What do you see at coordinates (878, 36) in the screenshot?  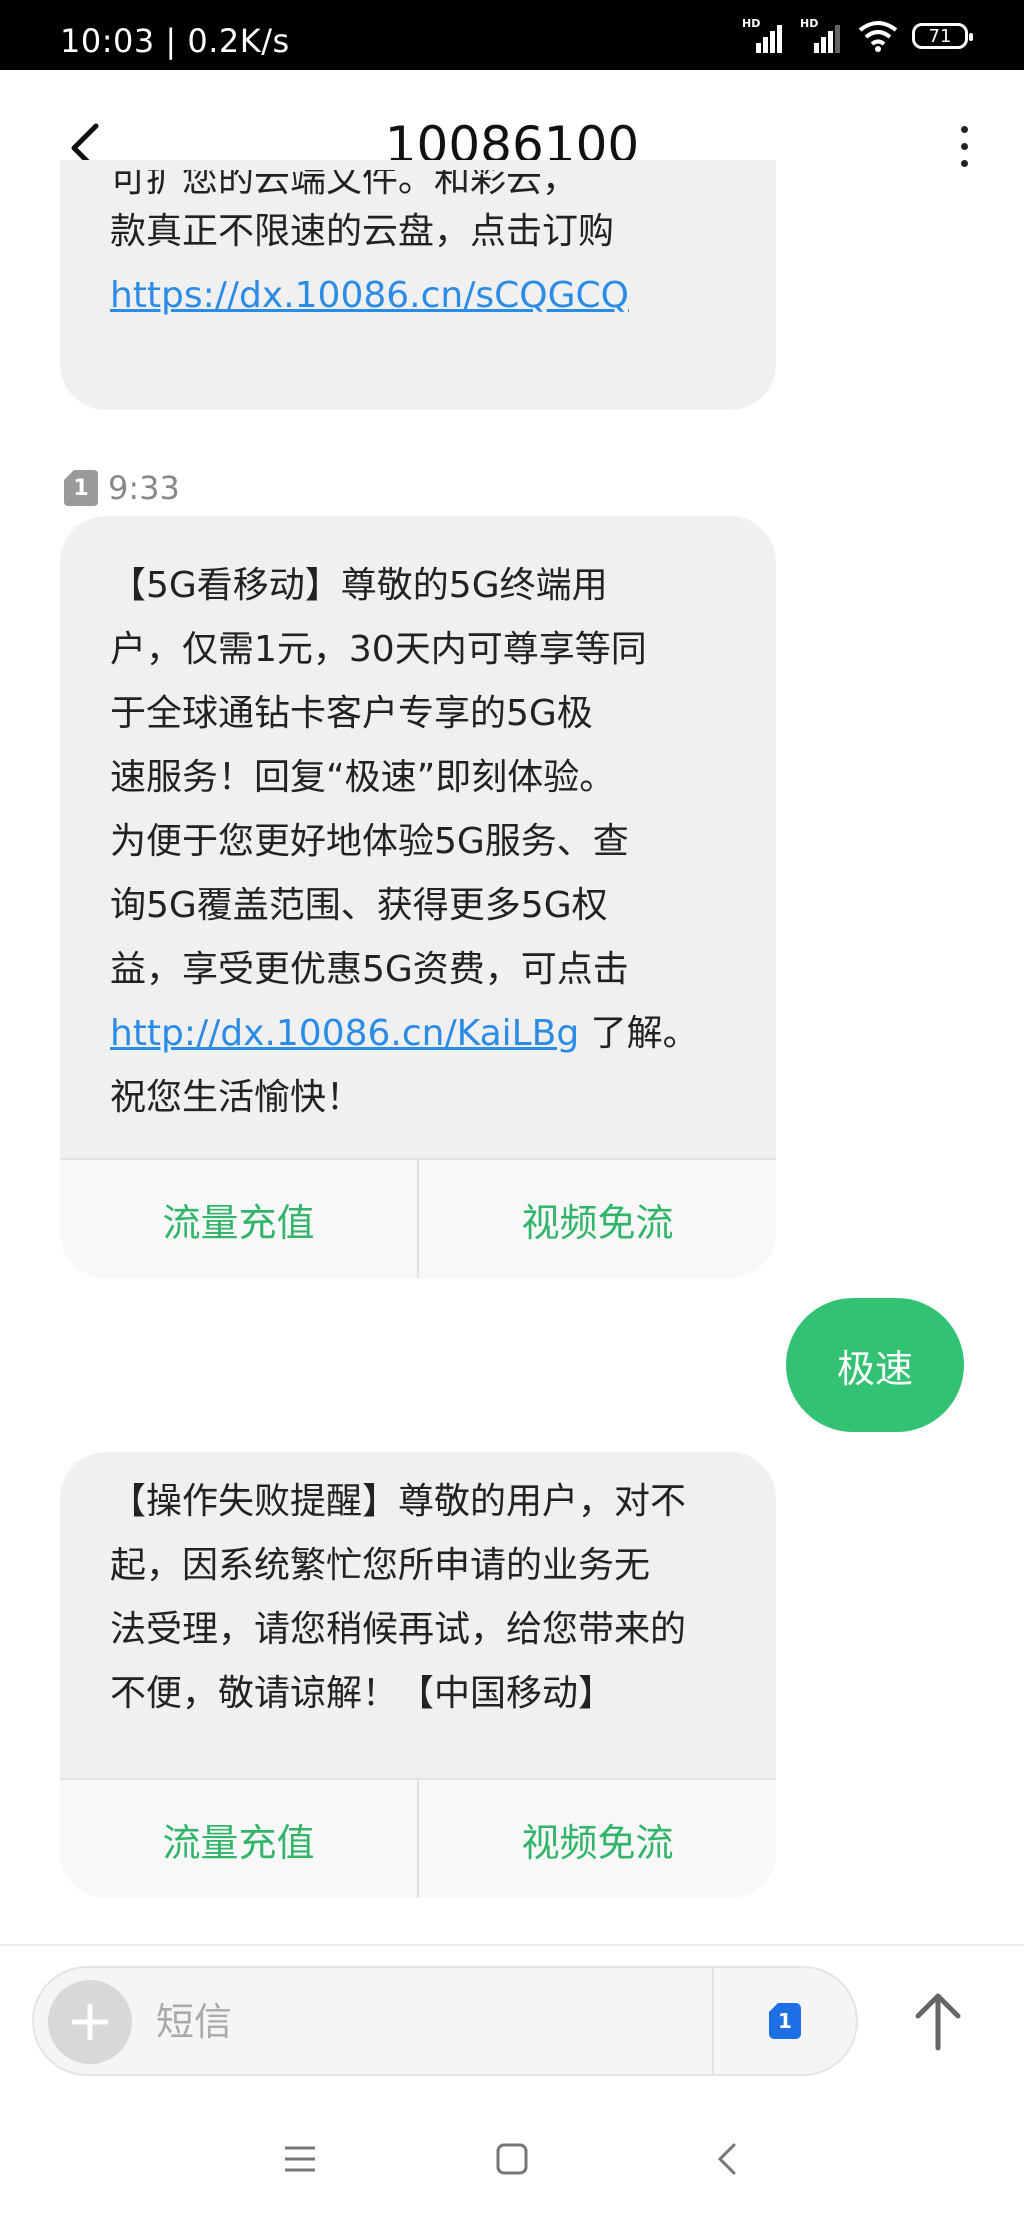 I see `wifi-icon` at bounding box center [878, 36].